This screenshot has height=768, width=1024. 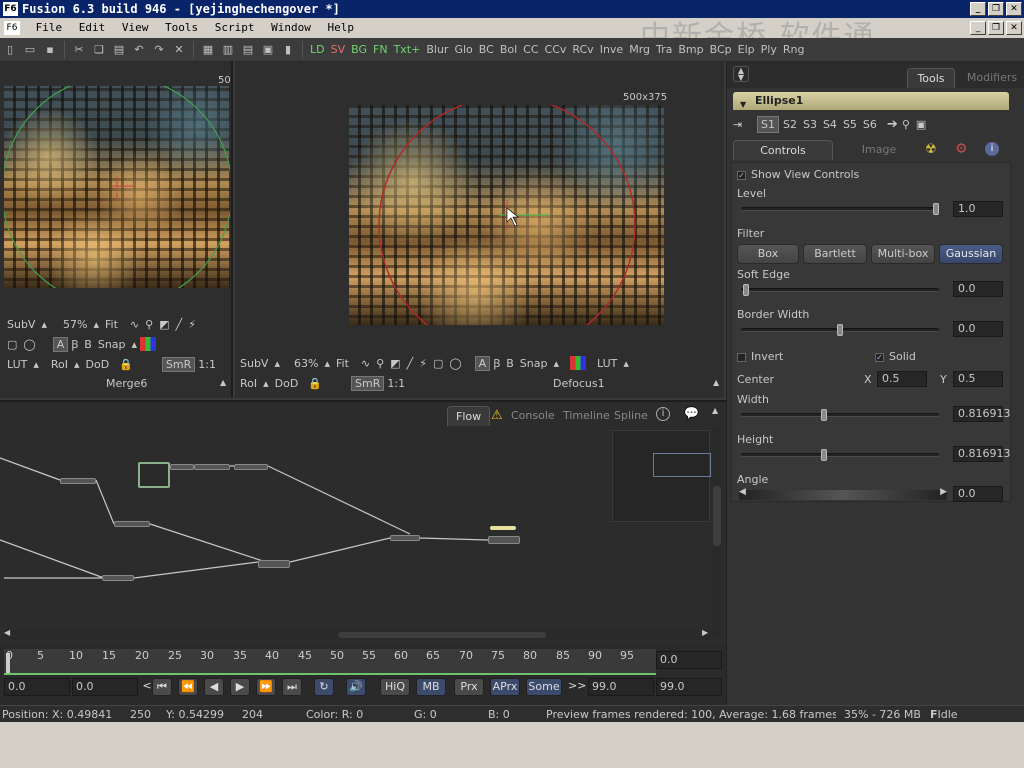 I want to click on right-brush-icon: ╱, so click(x=410, y=363).